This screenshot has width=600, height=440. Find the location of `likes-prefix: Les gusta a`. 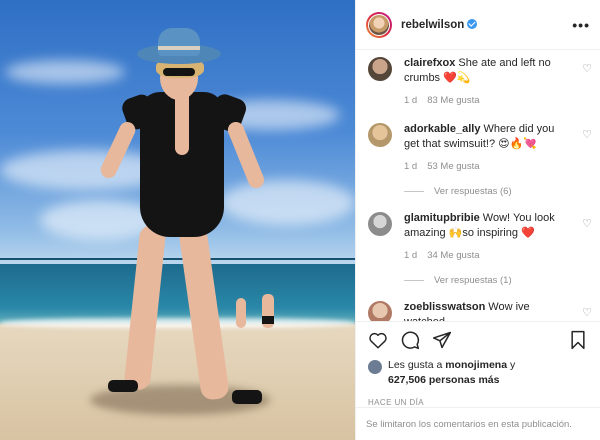

likes-prefix: Les gusta a is located at coordinates (417, 365).